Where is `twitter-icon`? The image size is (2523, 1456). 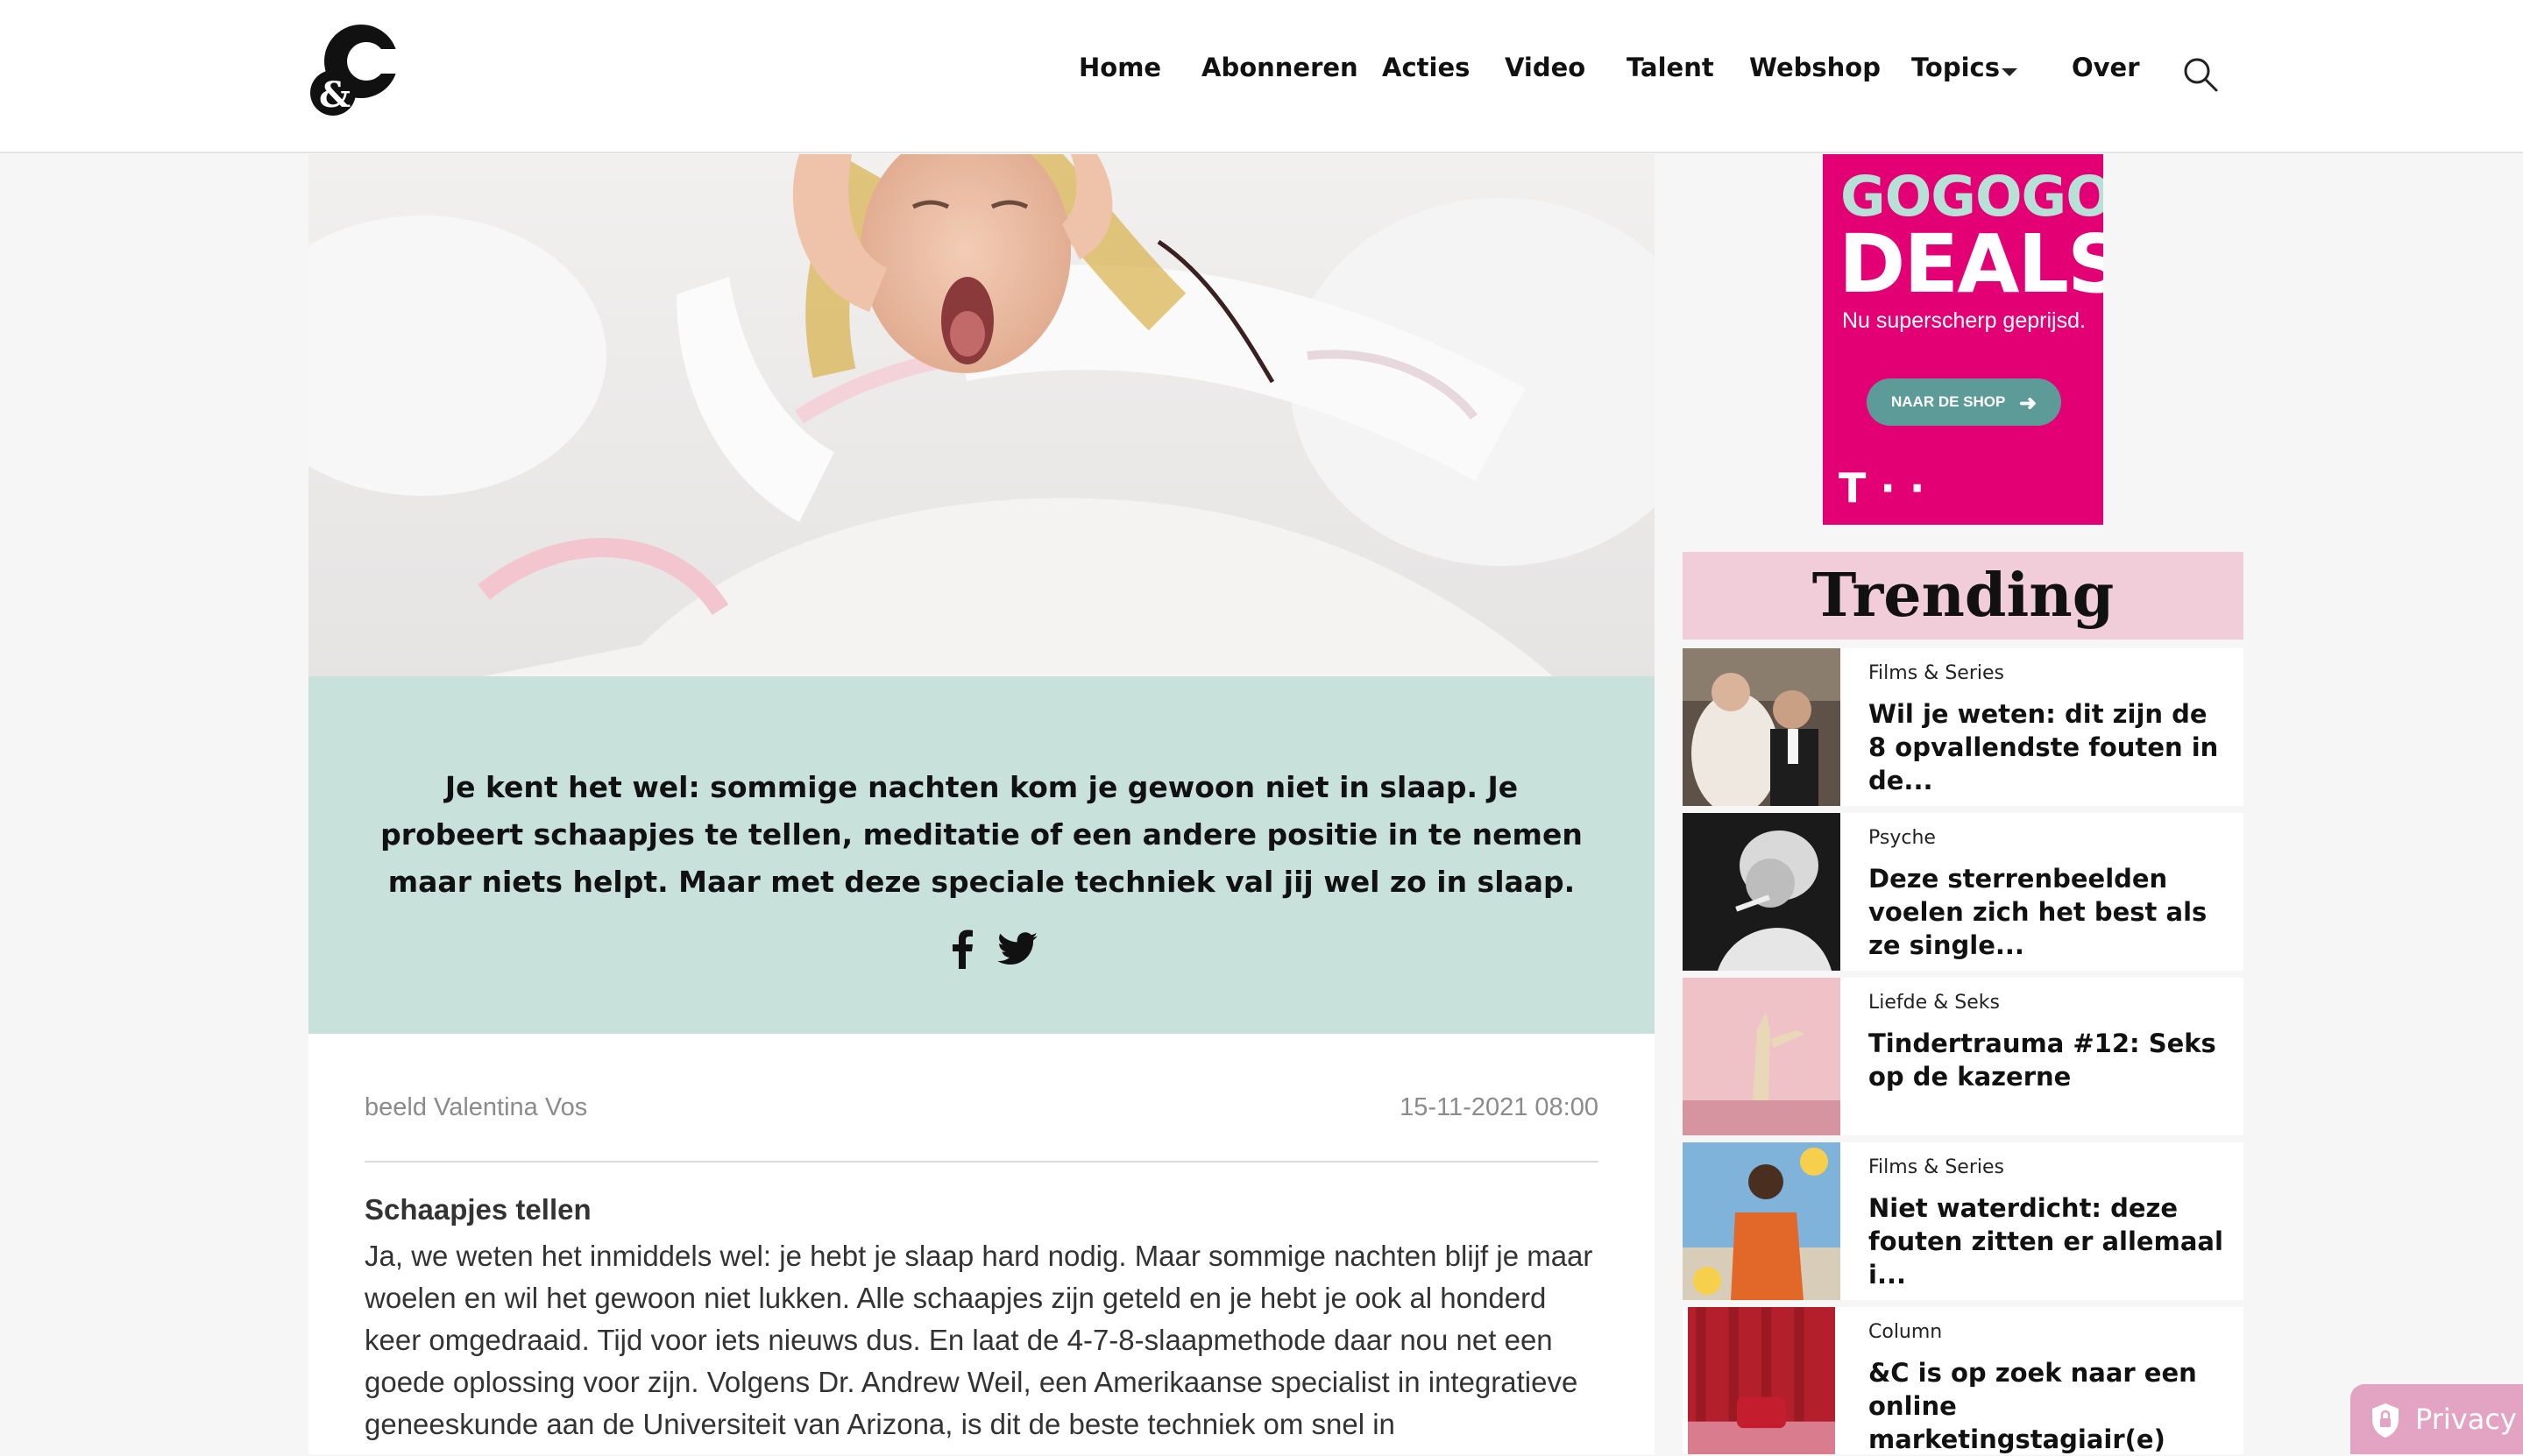
twitter-icon is located at coordinates (1018, 948).